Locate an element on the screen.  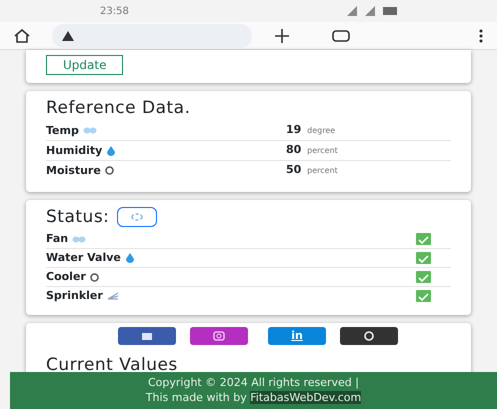
tabs-icon is located at coordinates (341, 36).